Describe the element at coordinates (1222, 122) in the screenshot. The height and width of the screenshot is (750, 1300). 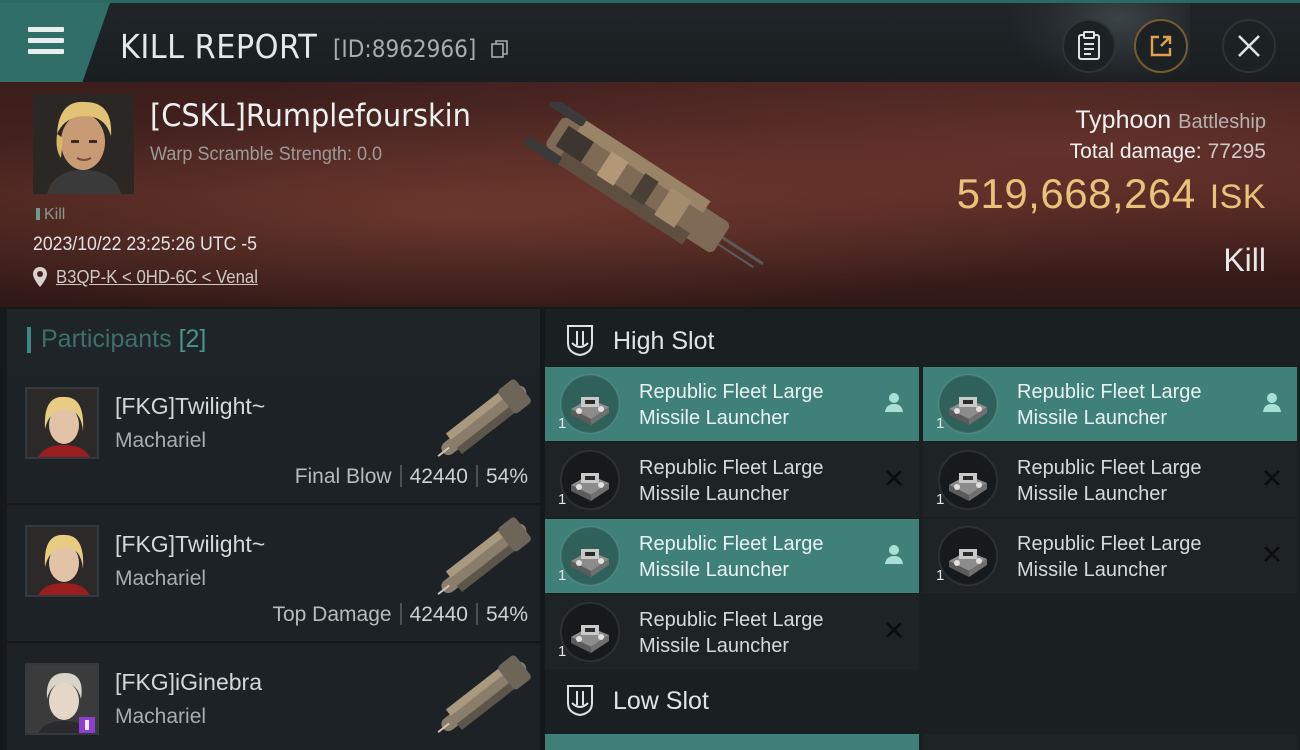
I see `ship-class: Battleship` at that location.